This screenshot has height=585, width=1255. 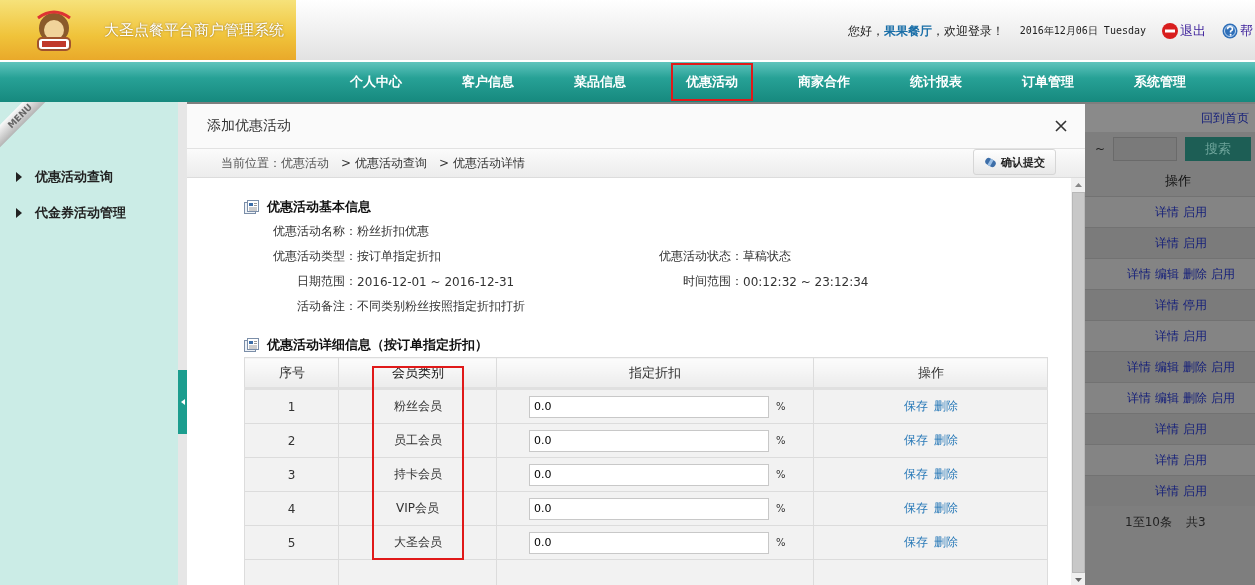 I want to click on table-cell: VIP会员, so click(x=417, y=508).